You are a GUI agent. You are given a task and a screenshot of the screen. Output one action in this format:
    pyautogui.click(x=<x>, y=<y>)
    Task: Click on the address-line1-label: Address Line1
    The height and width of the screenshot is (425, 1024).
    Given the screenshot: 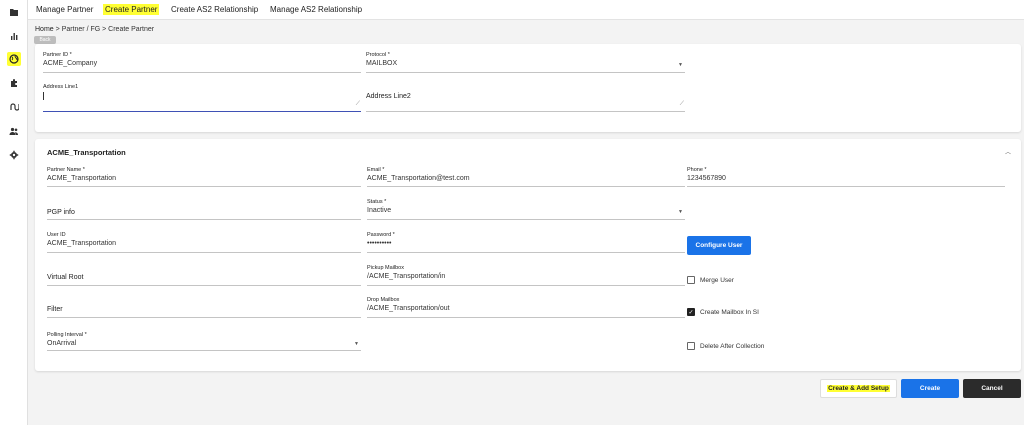 What is the action you would take?
    pyautogui.click(x=61, y=87)
    